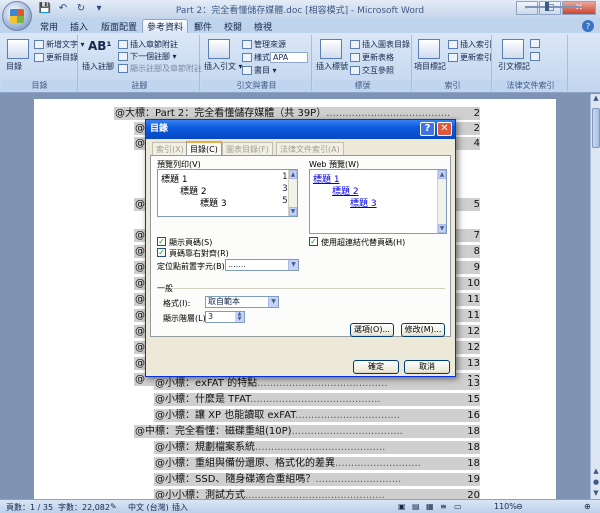 This screenshot has width=600, height=513. I want to click on preview-page-3: 5, so click(285, 201).